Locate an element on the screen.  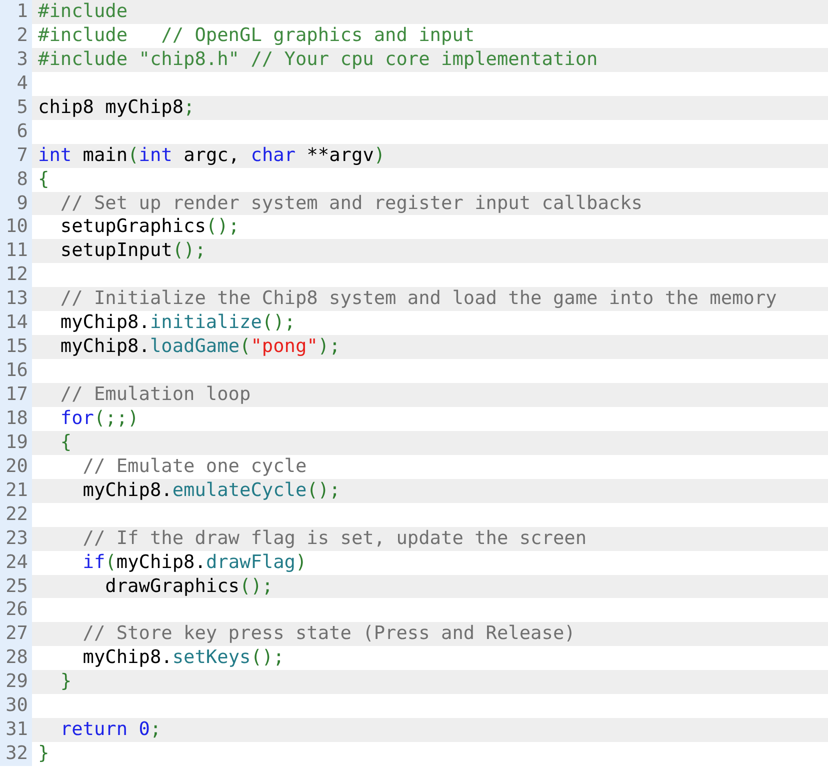
line-number: 28 is located at coordinates (17, 657).